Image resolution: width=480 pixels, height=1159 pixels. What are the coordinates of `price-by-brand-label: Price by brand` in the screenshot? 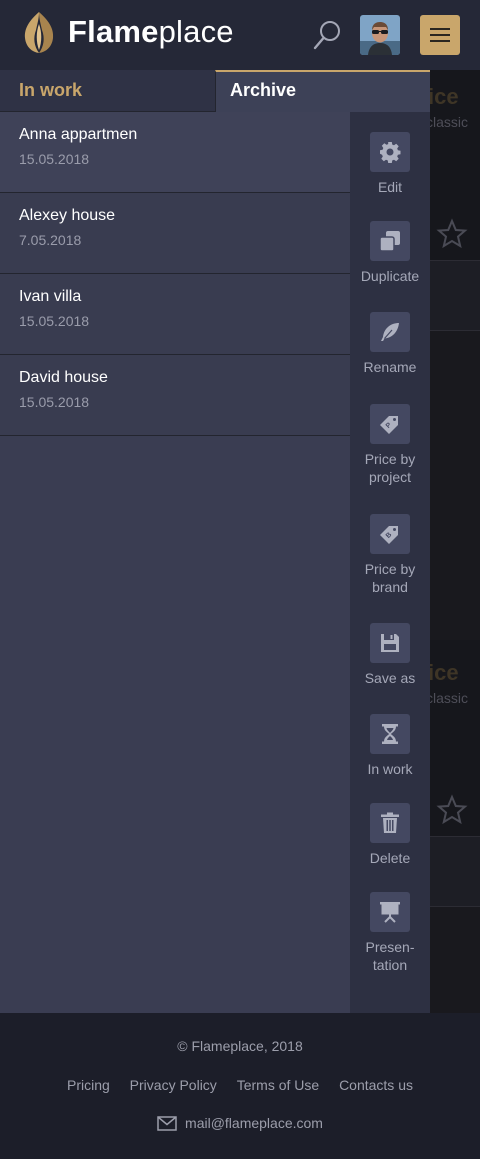 It's located at (390, 578).